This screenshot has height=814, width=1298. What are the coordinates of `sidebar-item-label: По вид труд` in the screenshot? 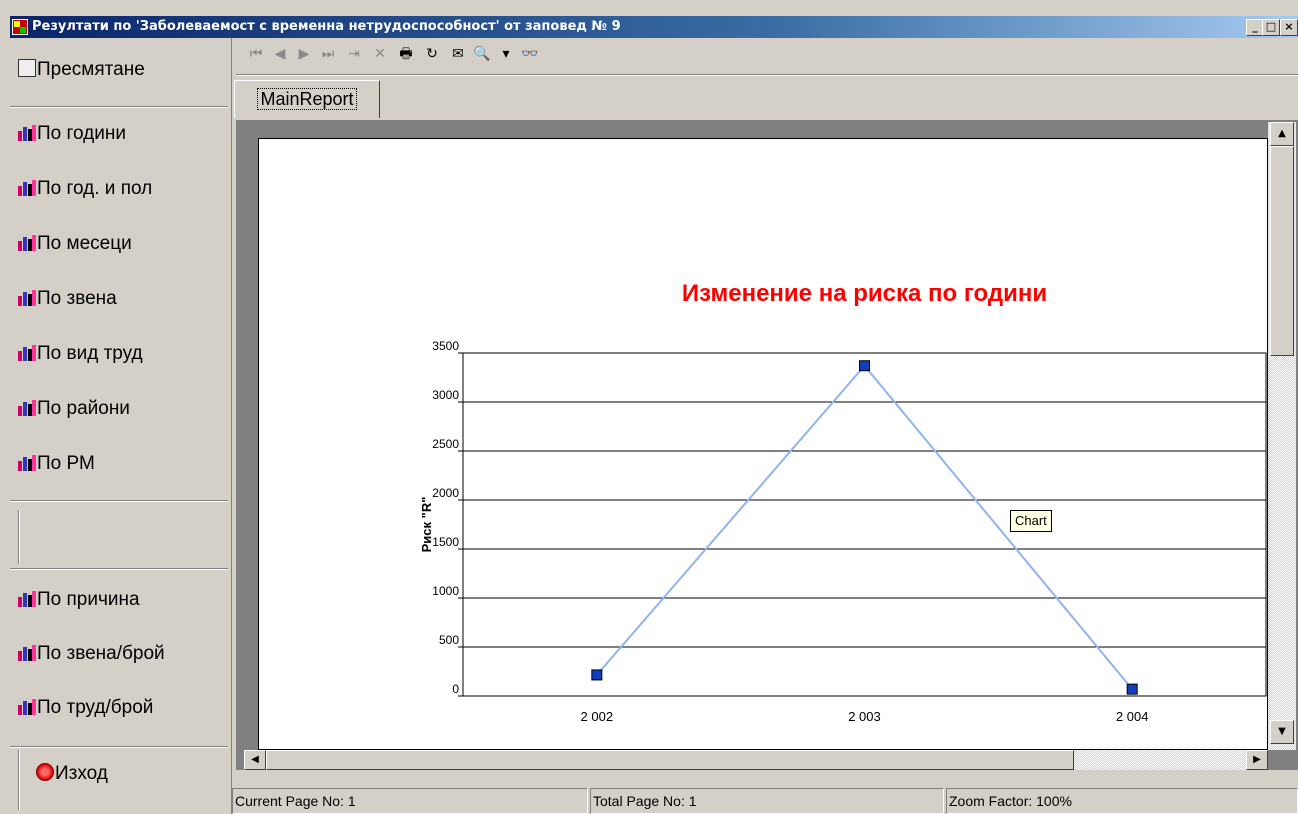 It's located at (90, 353).